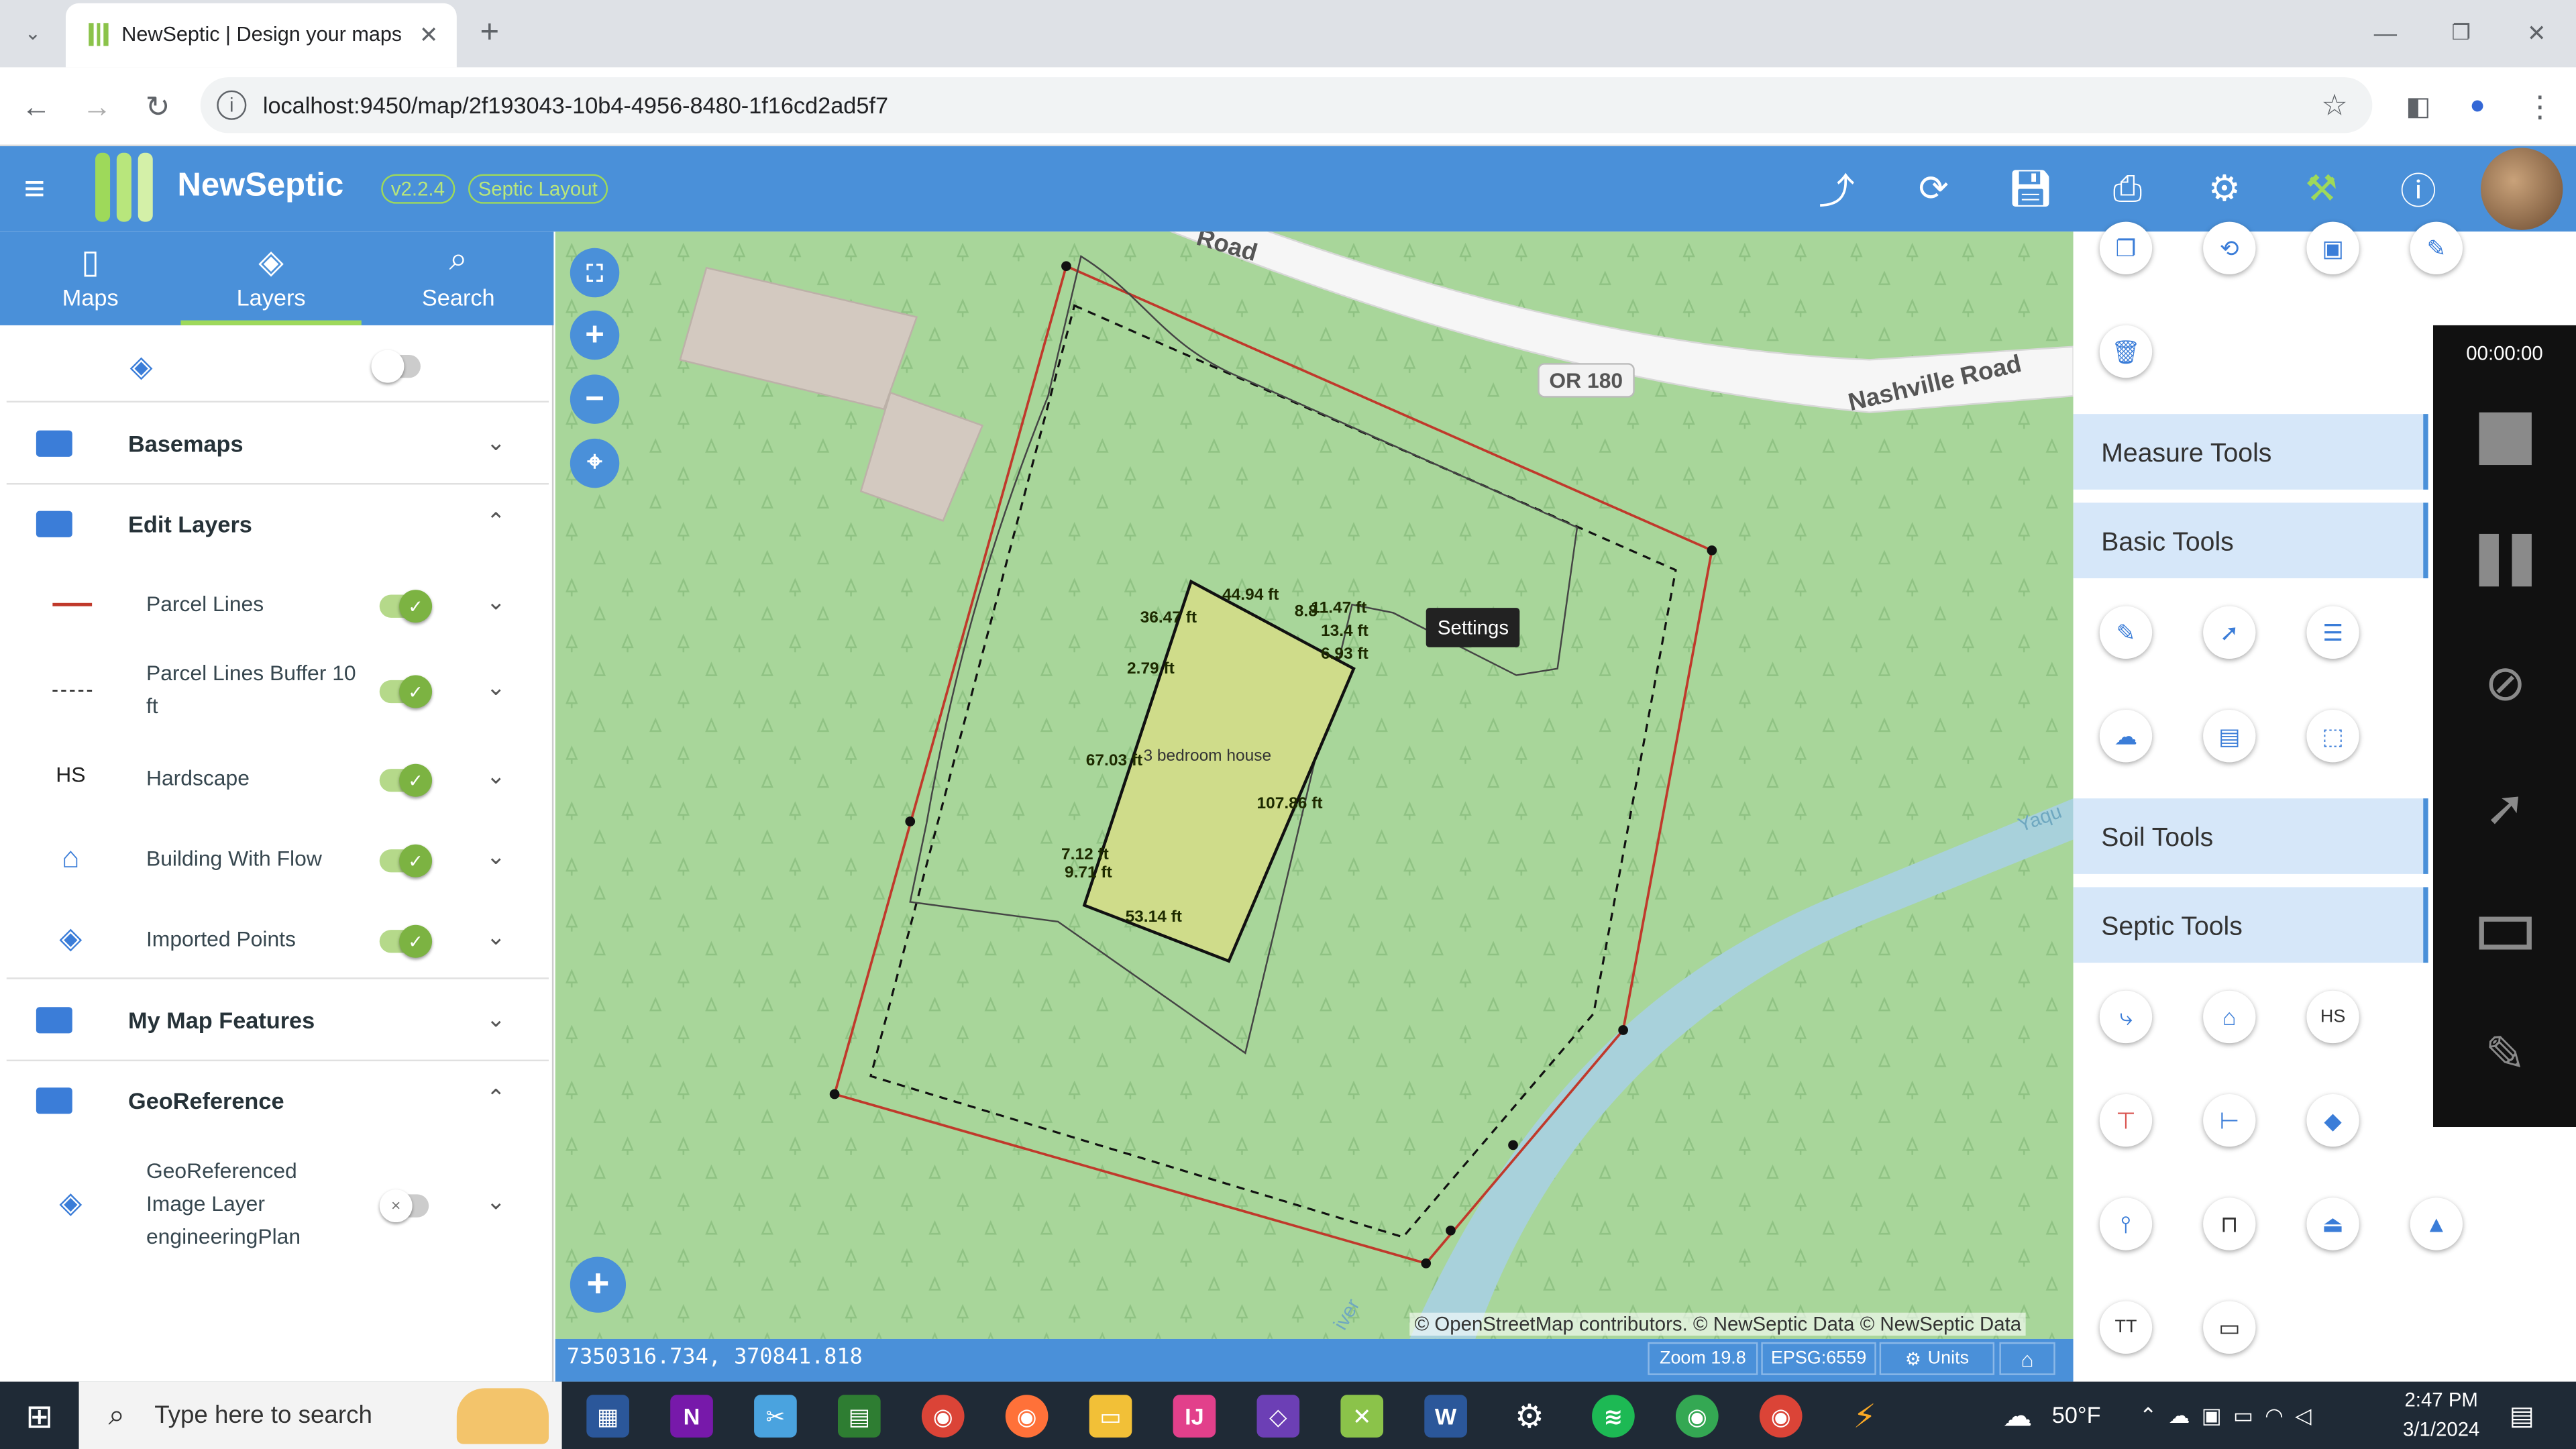 The width and height of the screenshot is (2576, 1449). Describe the element at coordinates (90, 278) in the screenshot. I see `tab-maps: ▯ Maps` at that location.